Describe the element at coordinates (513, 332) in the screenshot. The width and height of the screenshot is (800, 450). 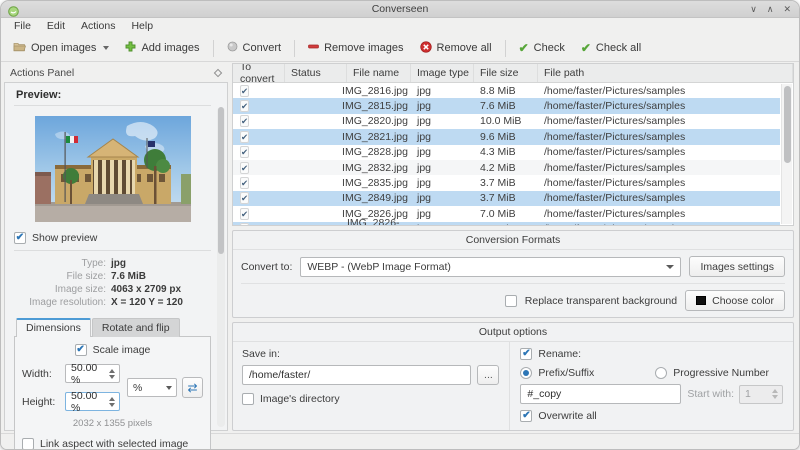
I see `output-options-title: Output options` at that location.